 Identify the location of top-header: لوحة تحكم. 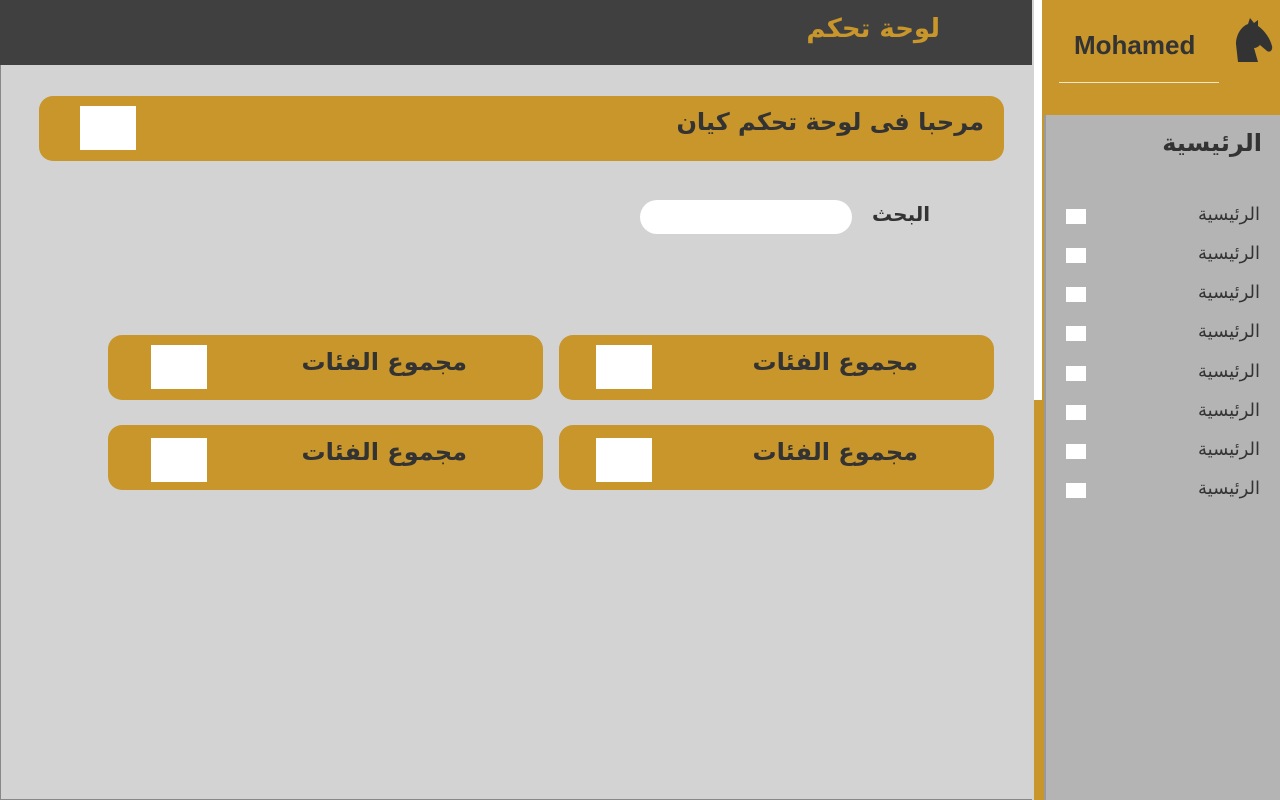
(516, 32).